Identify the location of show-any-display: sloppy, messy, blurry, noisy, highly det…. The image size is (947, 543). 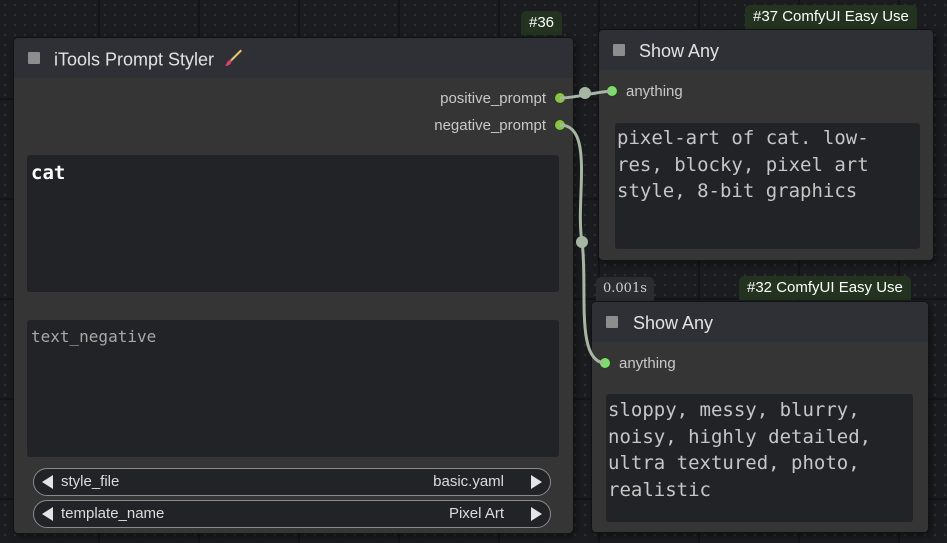
(759, 458).